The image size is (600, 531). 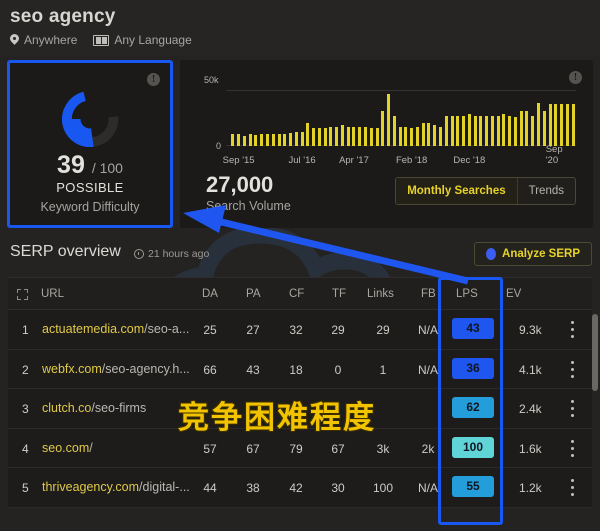 I want to click on x-axis-tick: Dec '18, so click(x=469, y=160).